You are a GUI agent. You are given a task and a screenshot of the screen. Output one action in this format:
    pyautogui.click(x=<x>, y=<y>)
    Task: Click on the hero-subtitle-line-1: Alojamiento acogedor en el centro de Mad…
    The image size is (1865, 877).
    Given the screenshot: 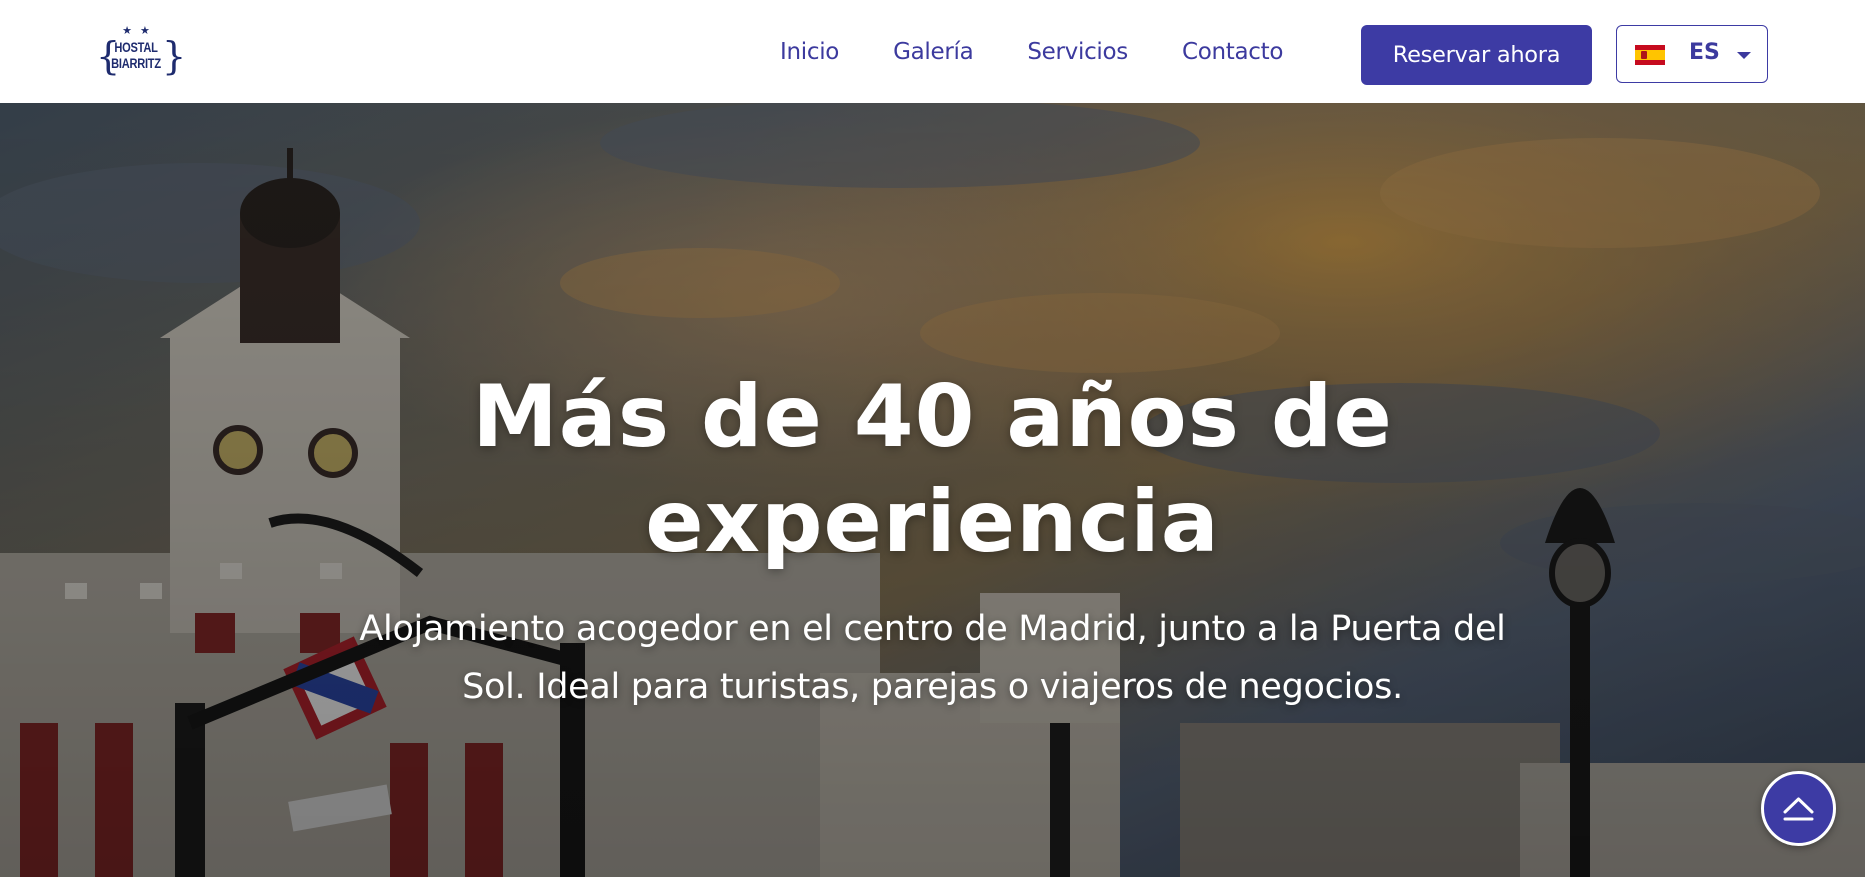 What is the action you would take?
    pyautogui.click(x=932, y=629)
    